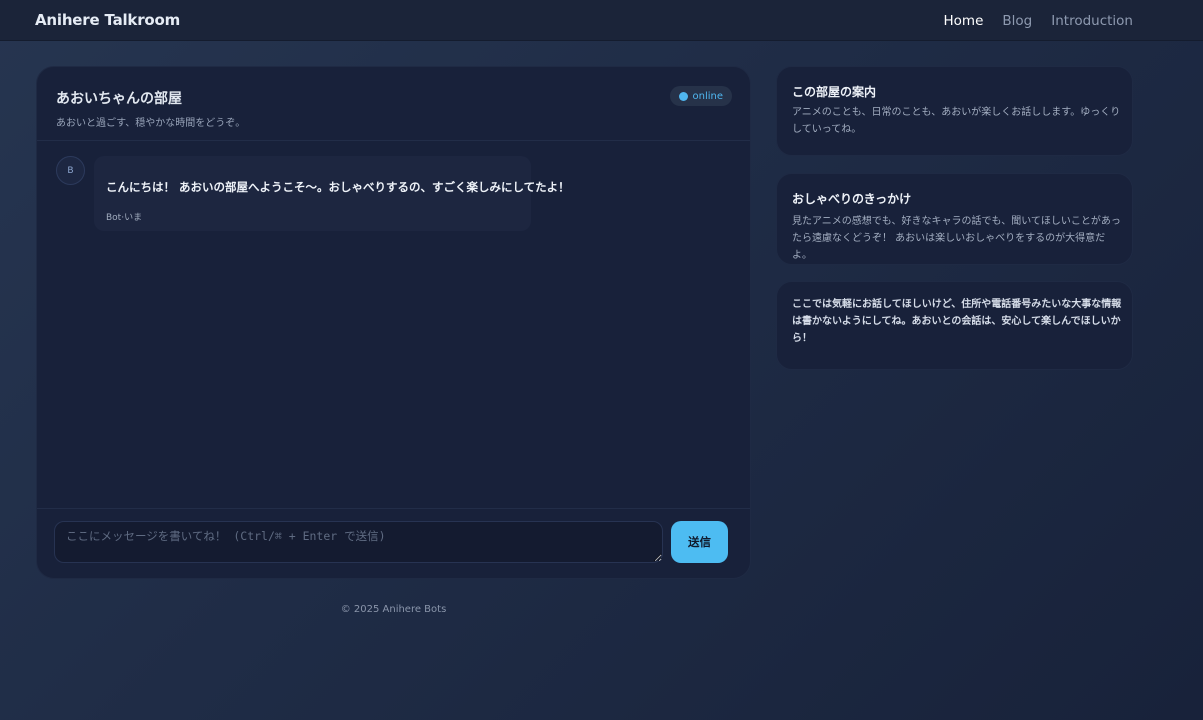  Describe the element at coordinates (964, 21) in the screenshot. I see `nav-home-link: Home` at that location.